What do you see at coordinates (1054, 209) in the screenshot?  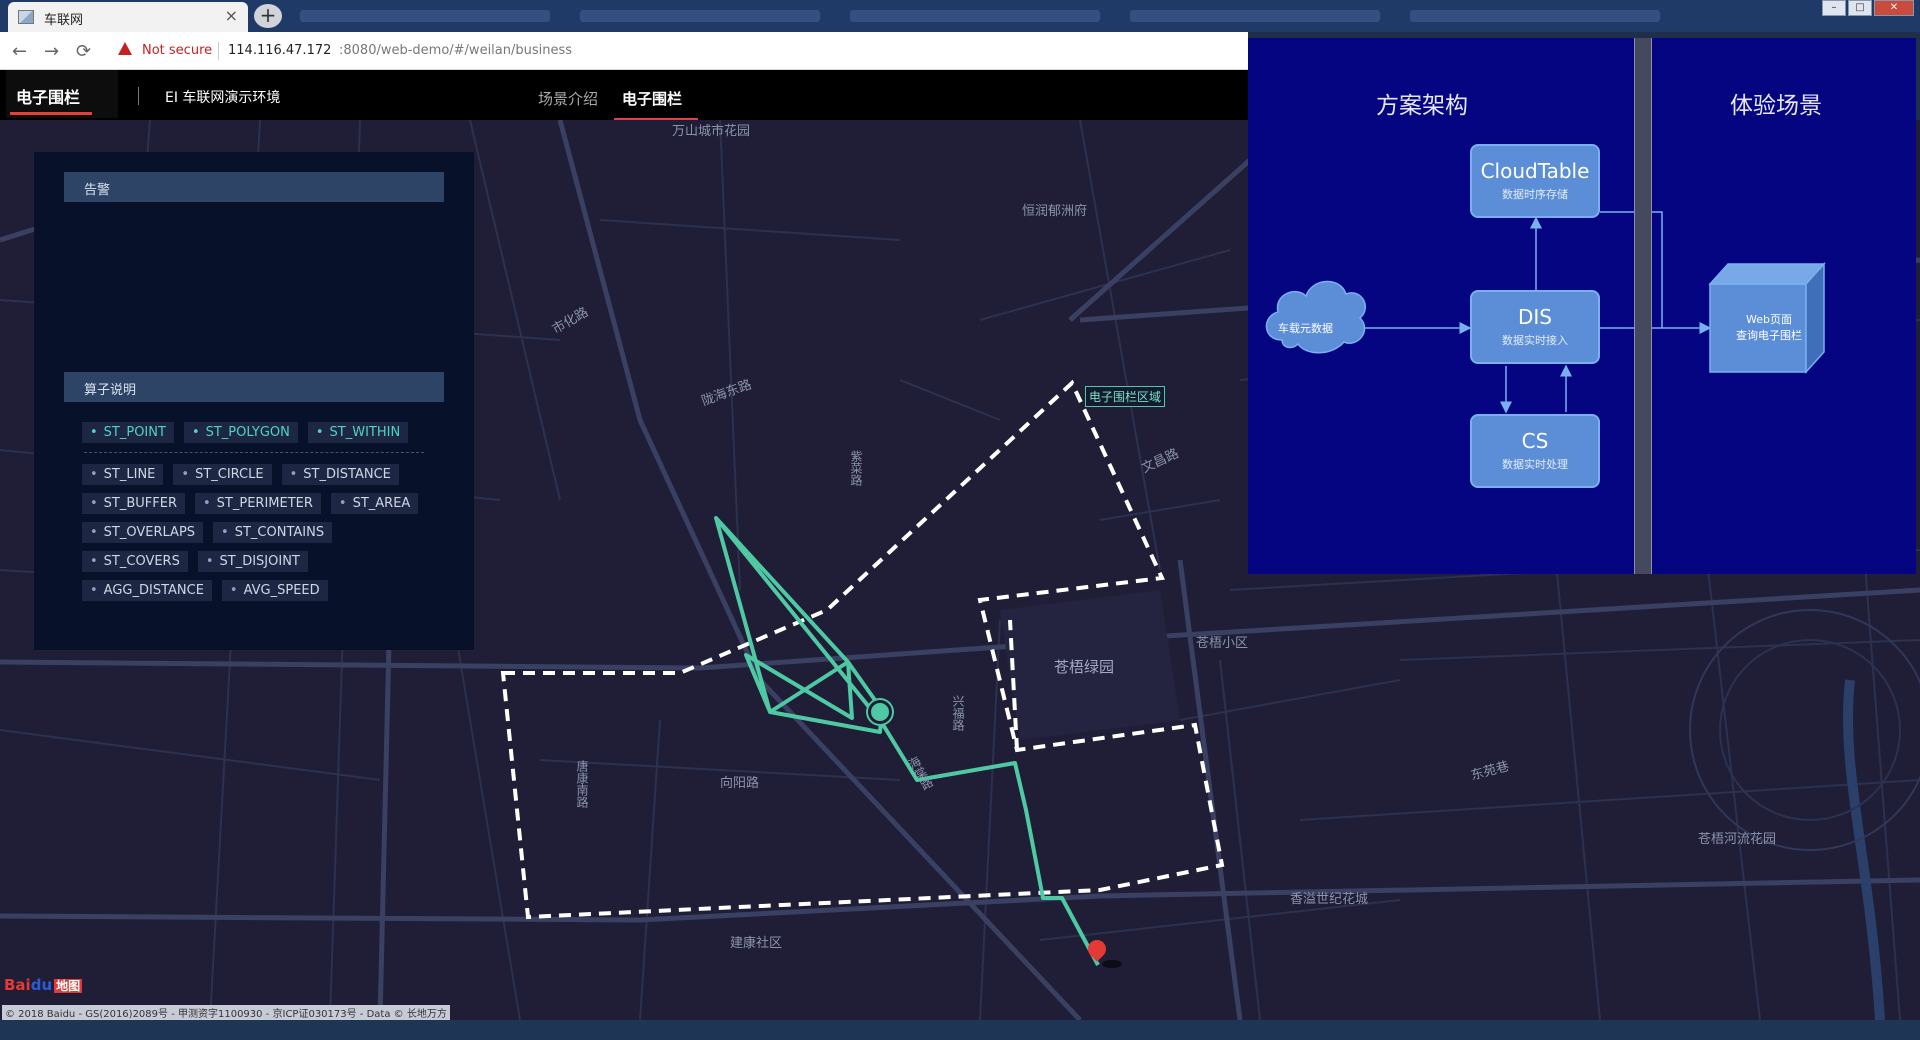 I see `map-label: 恒润郁洲府` at bounding box center [1054, 209].